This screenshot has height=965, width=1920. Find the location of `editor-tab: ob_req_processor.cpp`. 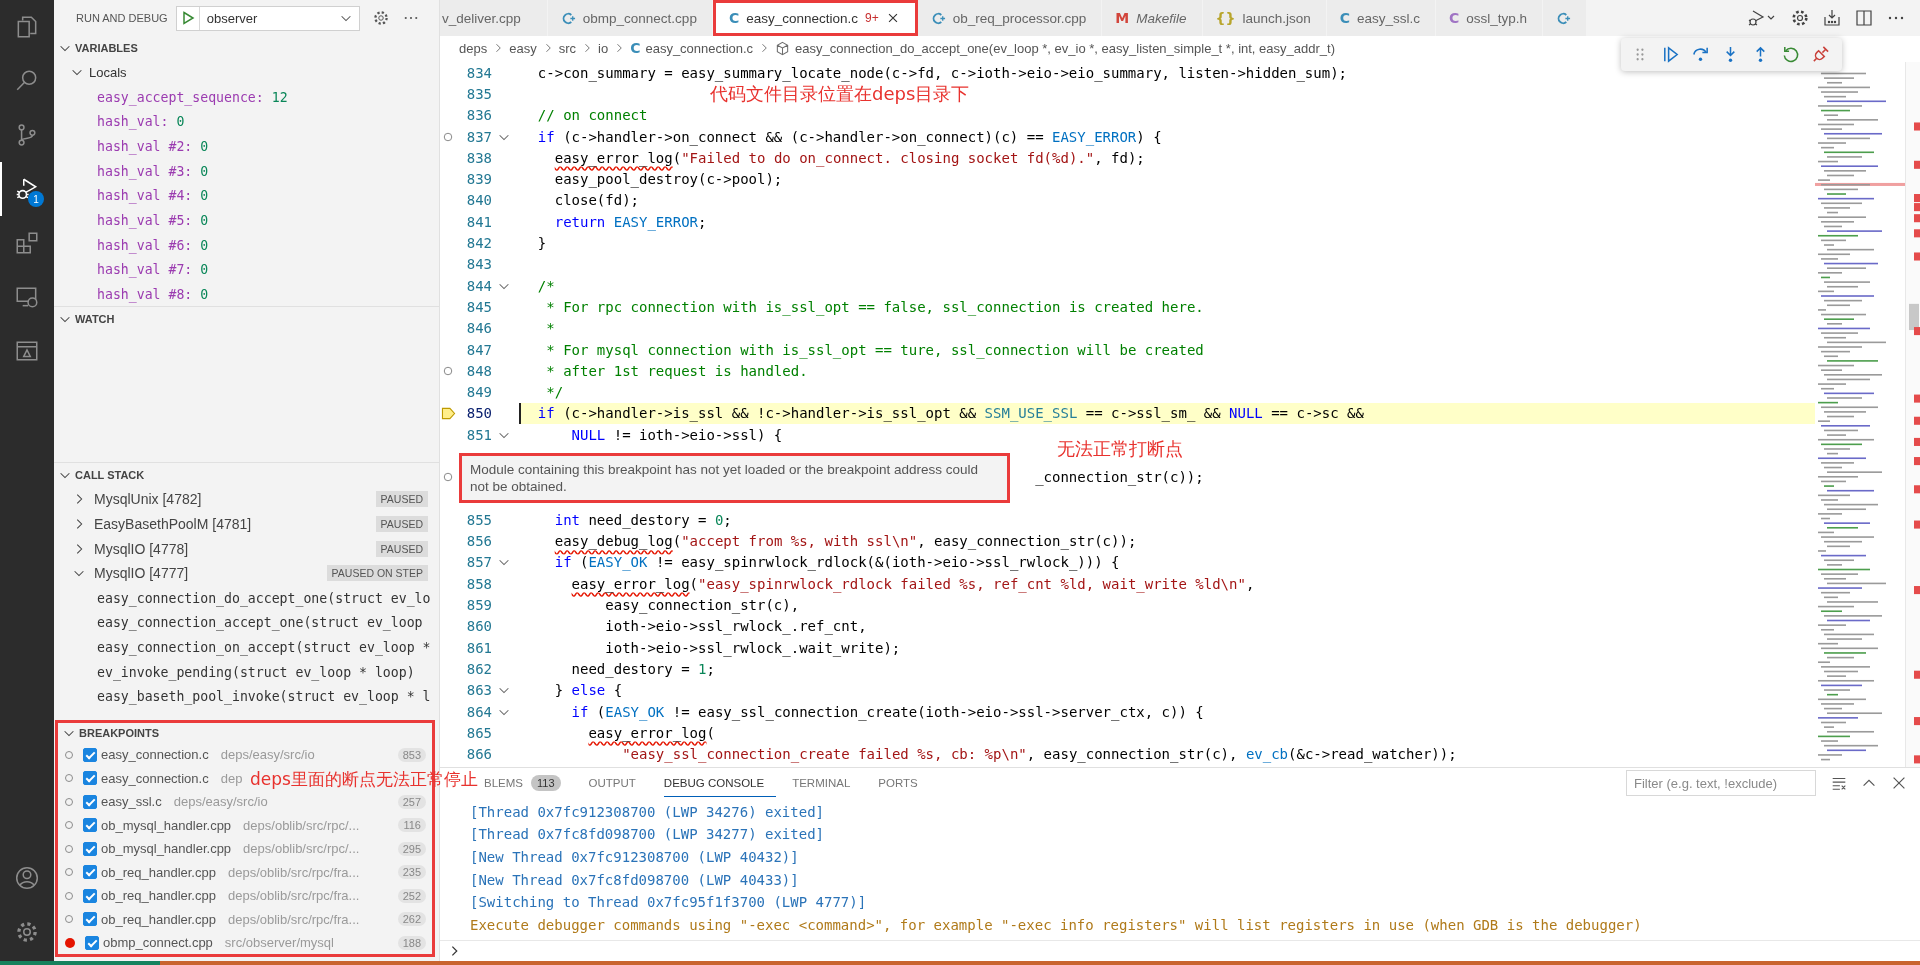

editor-tab: ob_req_processor.cpp is located at coordinates (1010, 18).